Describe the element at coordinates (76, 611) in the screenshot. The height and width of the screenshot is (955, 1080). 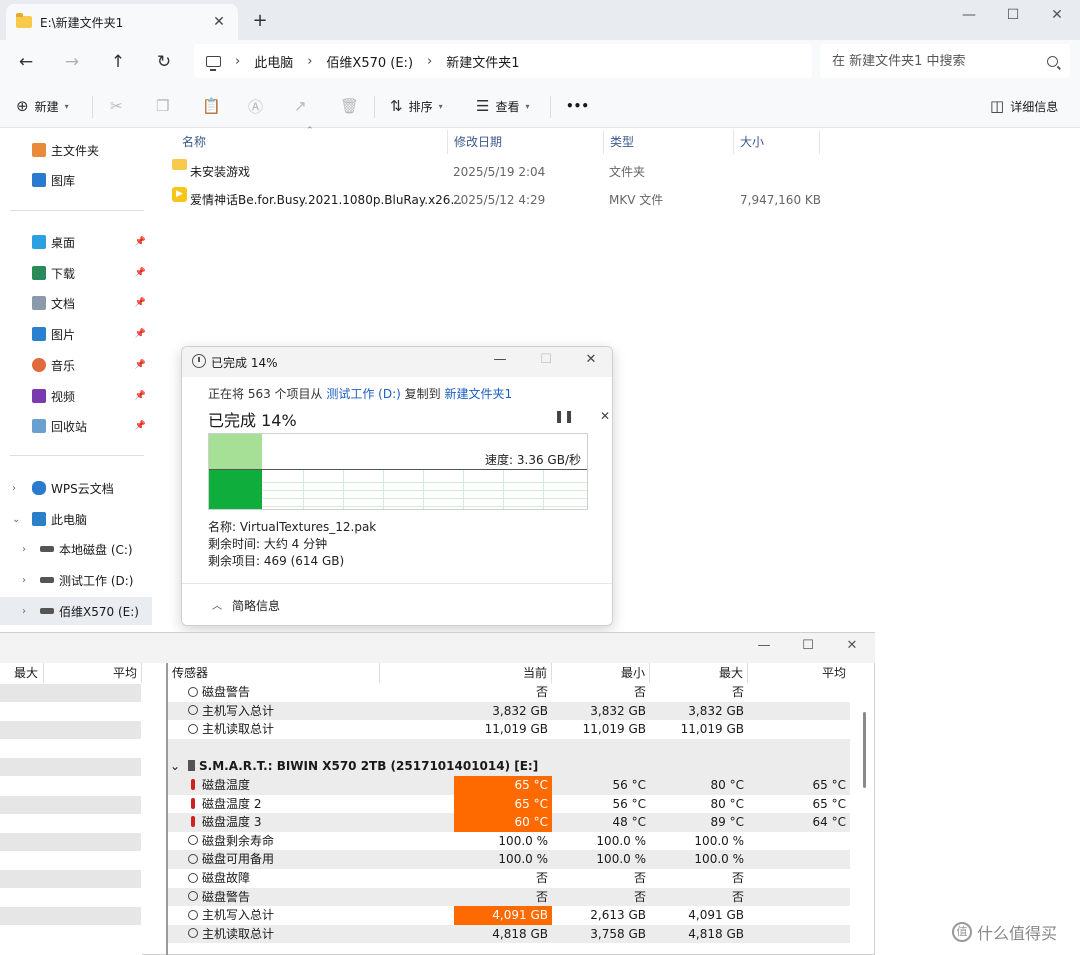
I see `sidebar-item-drive-e: › 佰维X570 (E:)` at that location.